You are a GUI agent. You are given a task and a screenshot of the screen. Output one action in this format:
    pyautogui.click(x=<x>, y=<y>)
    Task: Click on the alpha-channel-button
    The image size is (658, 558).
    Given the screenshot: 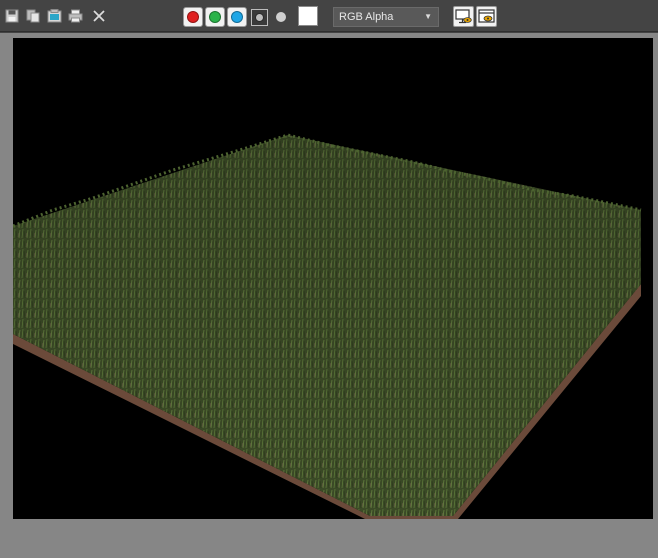 What is the action you would take?
    pyautogui.click(x=259, y=17)
    